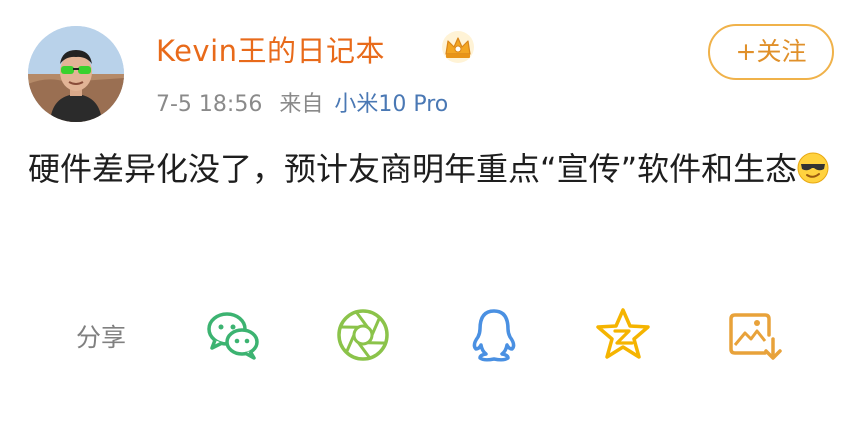 This screenshot has height=423, width=864. Describe the element at coordinates (771, 52) in the screenshot. I see `follow-button: +关注` at that location.